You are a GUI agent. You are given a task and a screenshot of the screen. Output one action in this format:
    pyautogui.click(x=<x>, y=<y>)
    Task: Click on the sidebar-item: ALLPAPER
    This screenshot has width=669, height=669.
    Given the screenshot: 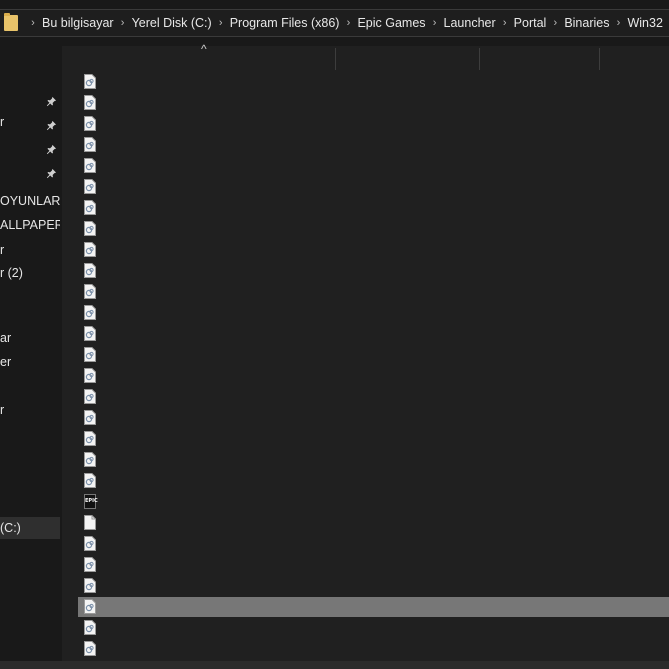 What is the action you would take?
    pyautogui.click(x=30, y=225)
    